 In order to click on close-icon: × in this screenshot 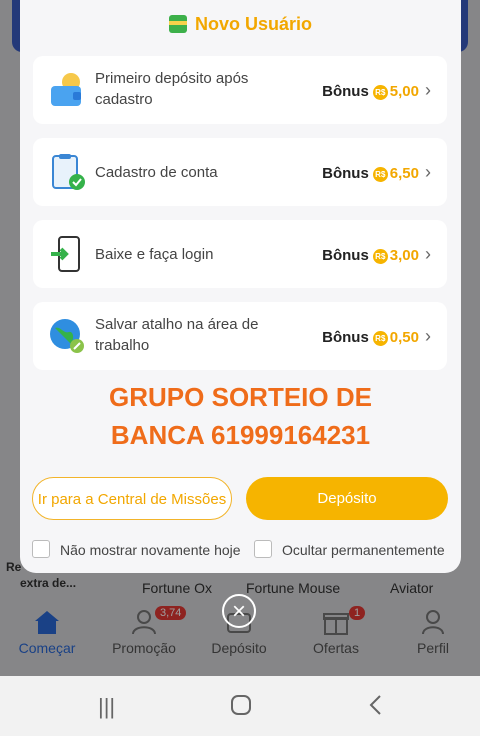, I will do `click(239, 611)`.